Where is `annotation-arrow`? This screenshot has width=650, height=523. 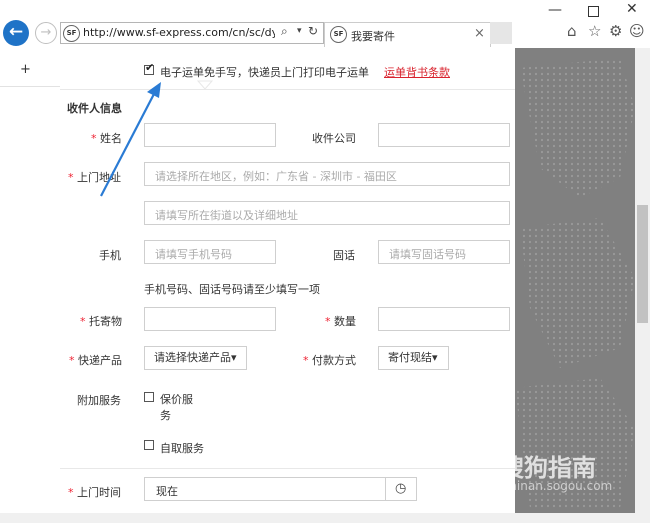 annotation-arrow is located at coordinates (157, 138).